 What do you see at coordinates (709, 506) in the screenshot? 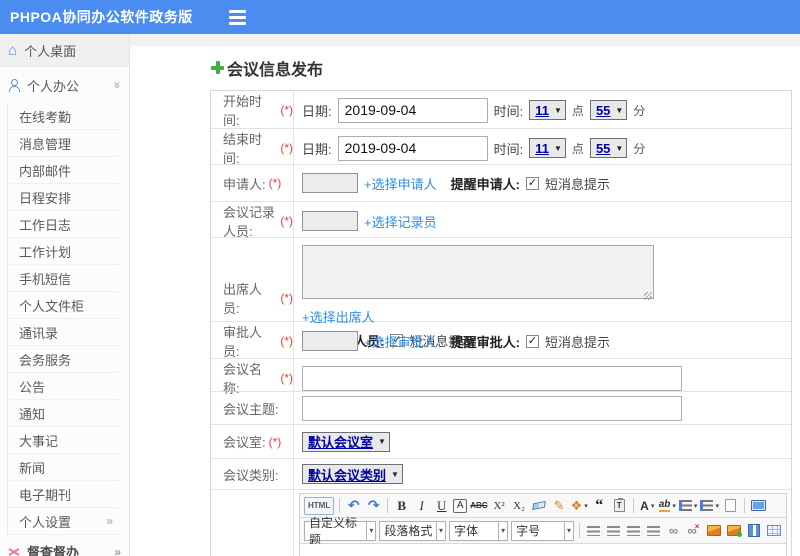
I see `unordered-list-button: ▾` at bounding box center [709, 506].